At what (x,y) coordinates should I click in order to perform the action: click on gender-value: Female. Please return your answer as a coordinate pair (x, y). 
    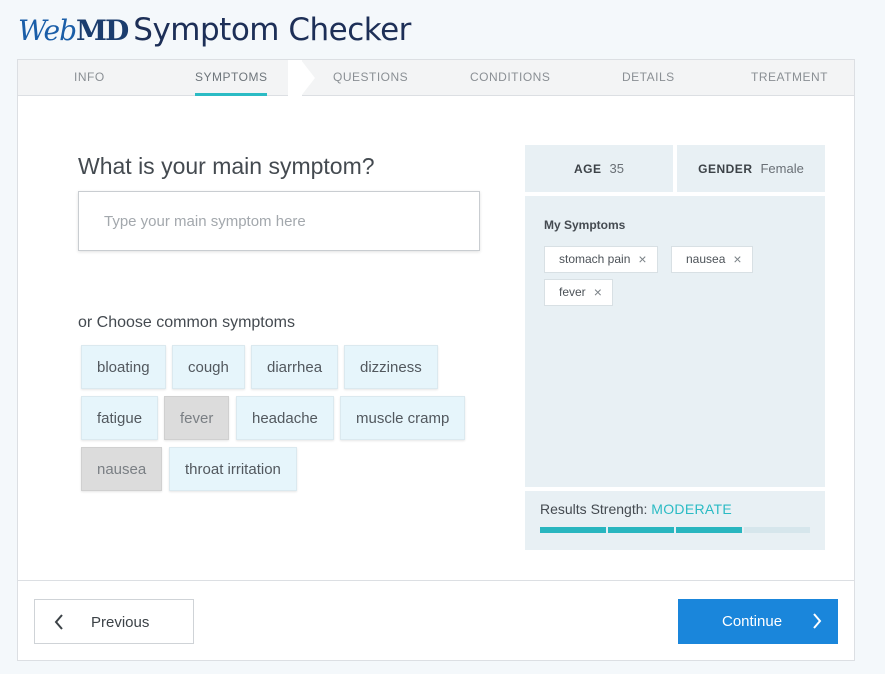
    Looking at the image, I should click on (782, 168).